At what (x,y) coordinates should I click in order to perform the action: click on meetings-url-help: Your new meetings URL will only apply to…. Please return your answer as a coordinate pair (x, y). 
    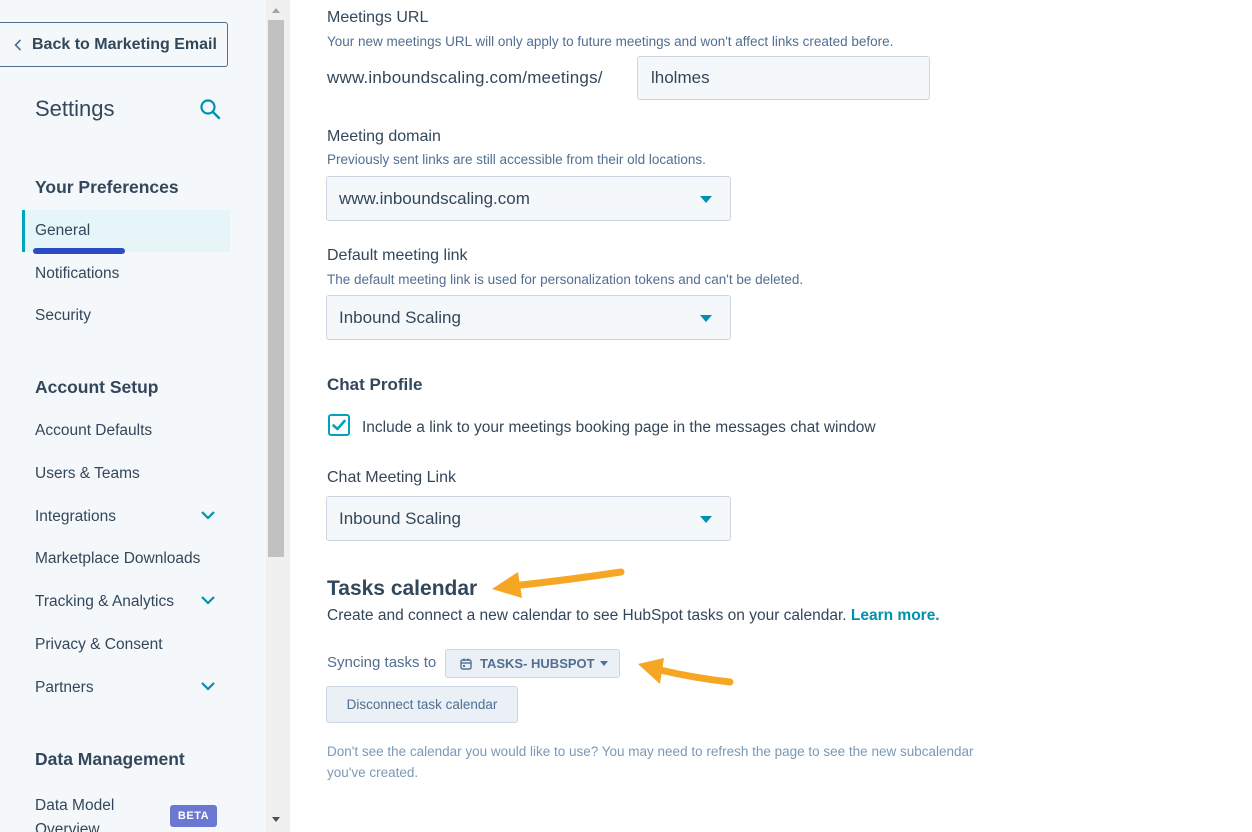
    Looking at the image, I should click on (610, 41).